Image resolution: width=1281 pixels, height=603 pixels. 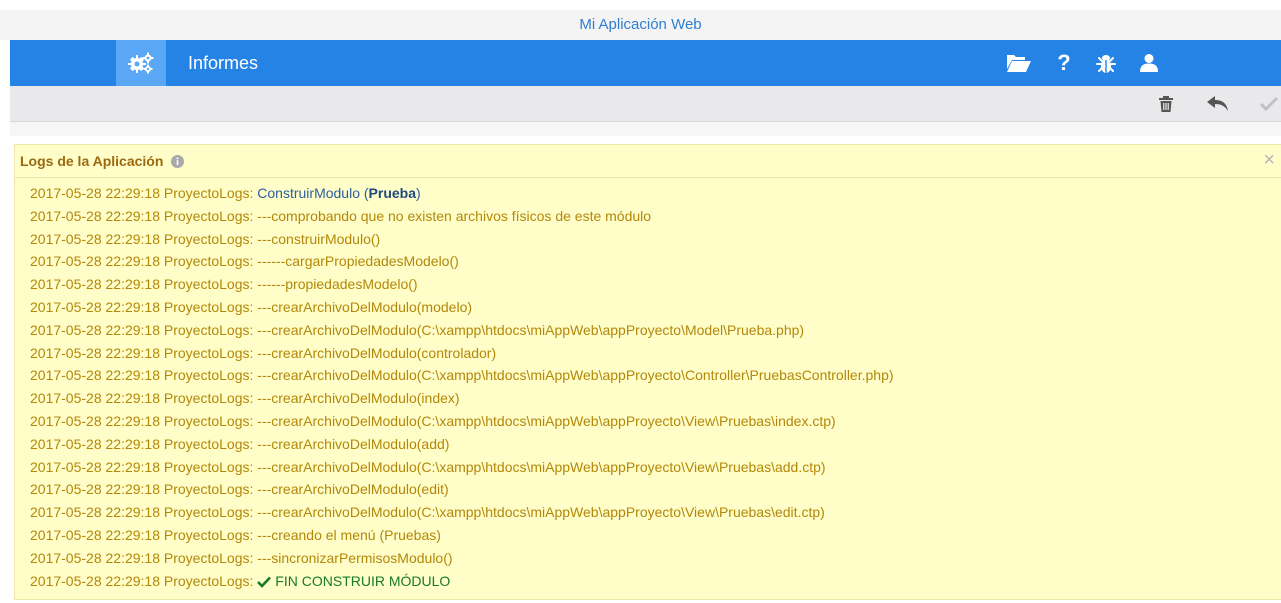 I want to click on content-spacer, so click(x=645, y=129).